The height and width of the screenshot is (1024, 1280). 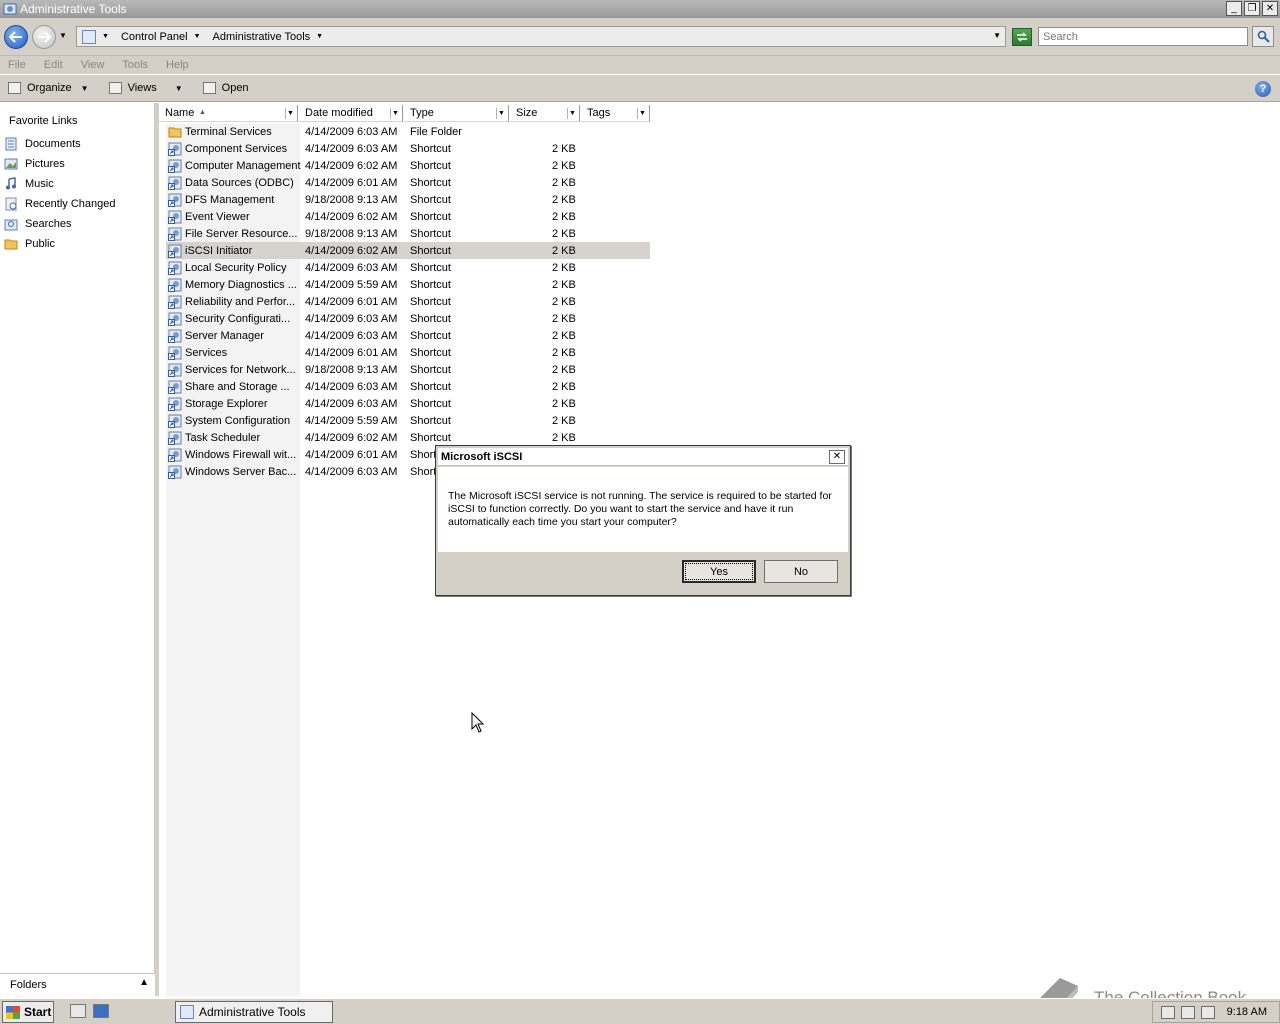 I want to click on back-button, so click(x=16, y=37).